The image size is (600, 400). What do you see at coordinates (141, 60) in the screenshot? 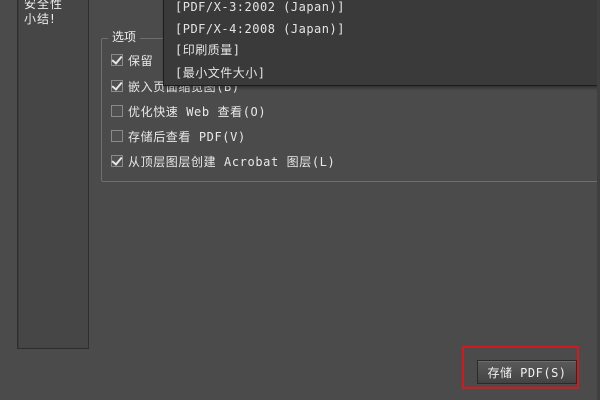
I see `option-label: 保留` at bounding box center [141, 60].